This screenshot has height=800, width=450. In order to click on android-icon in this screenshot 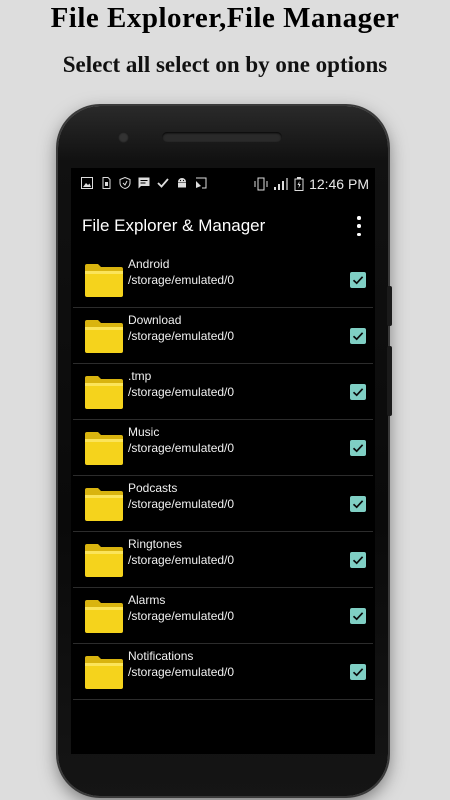, I will do `click(182, 183)`.